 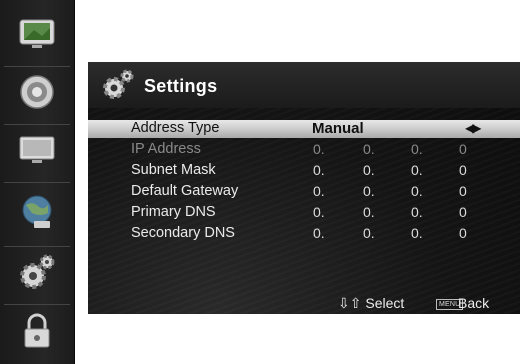 I want to click on primary-dns-row: Primary DNS 0. 0. 0. 0, so click(x=304, y=213).